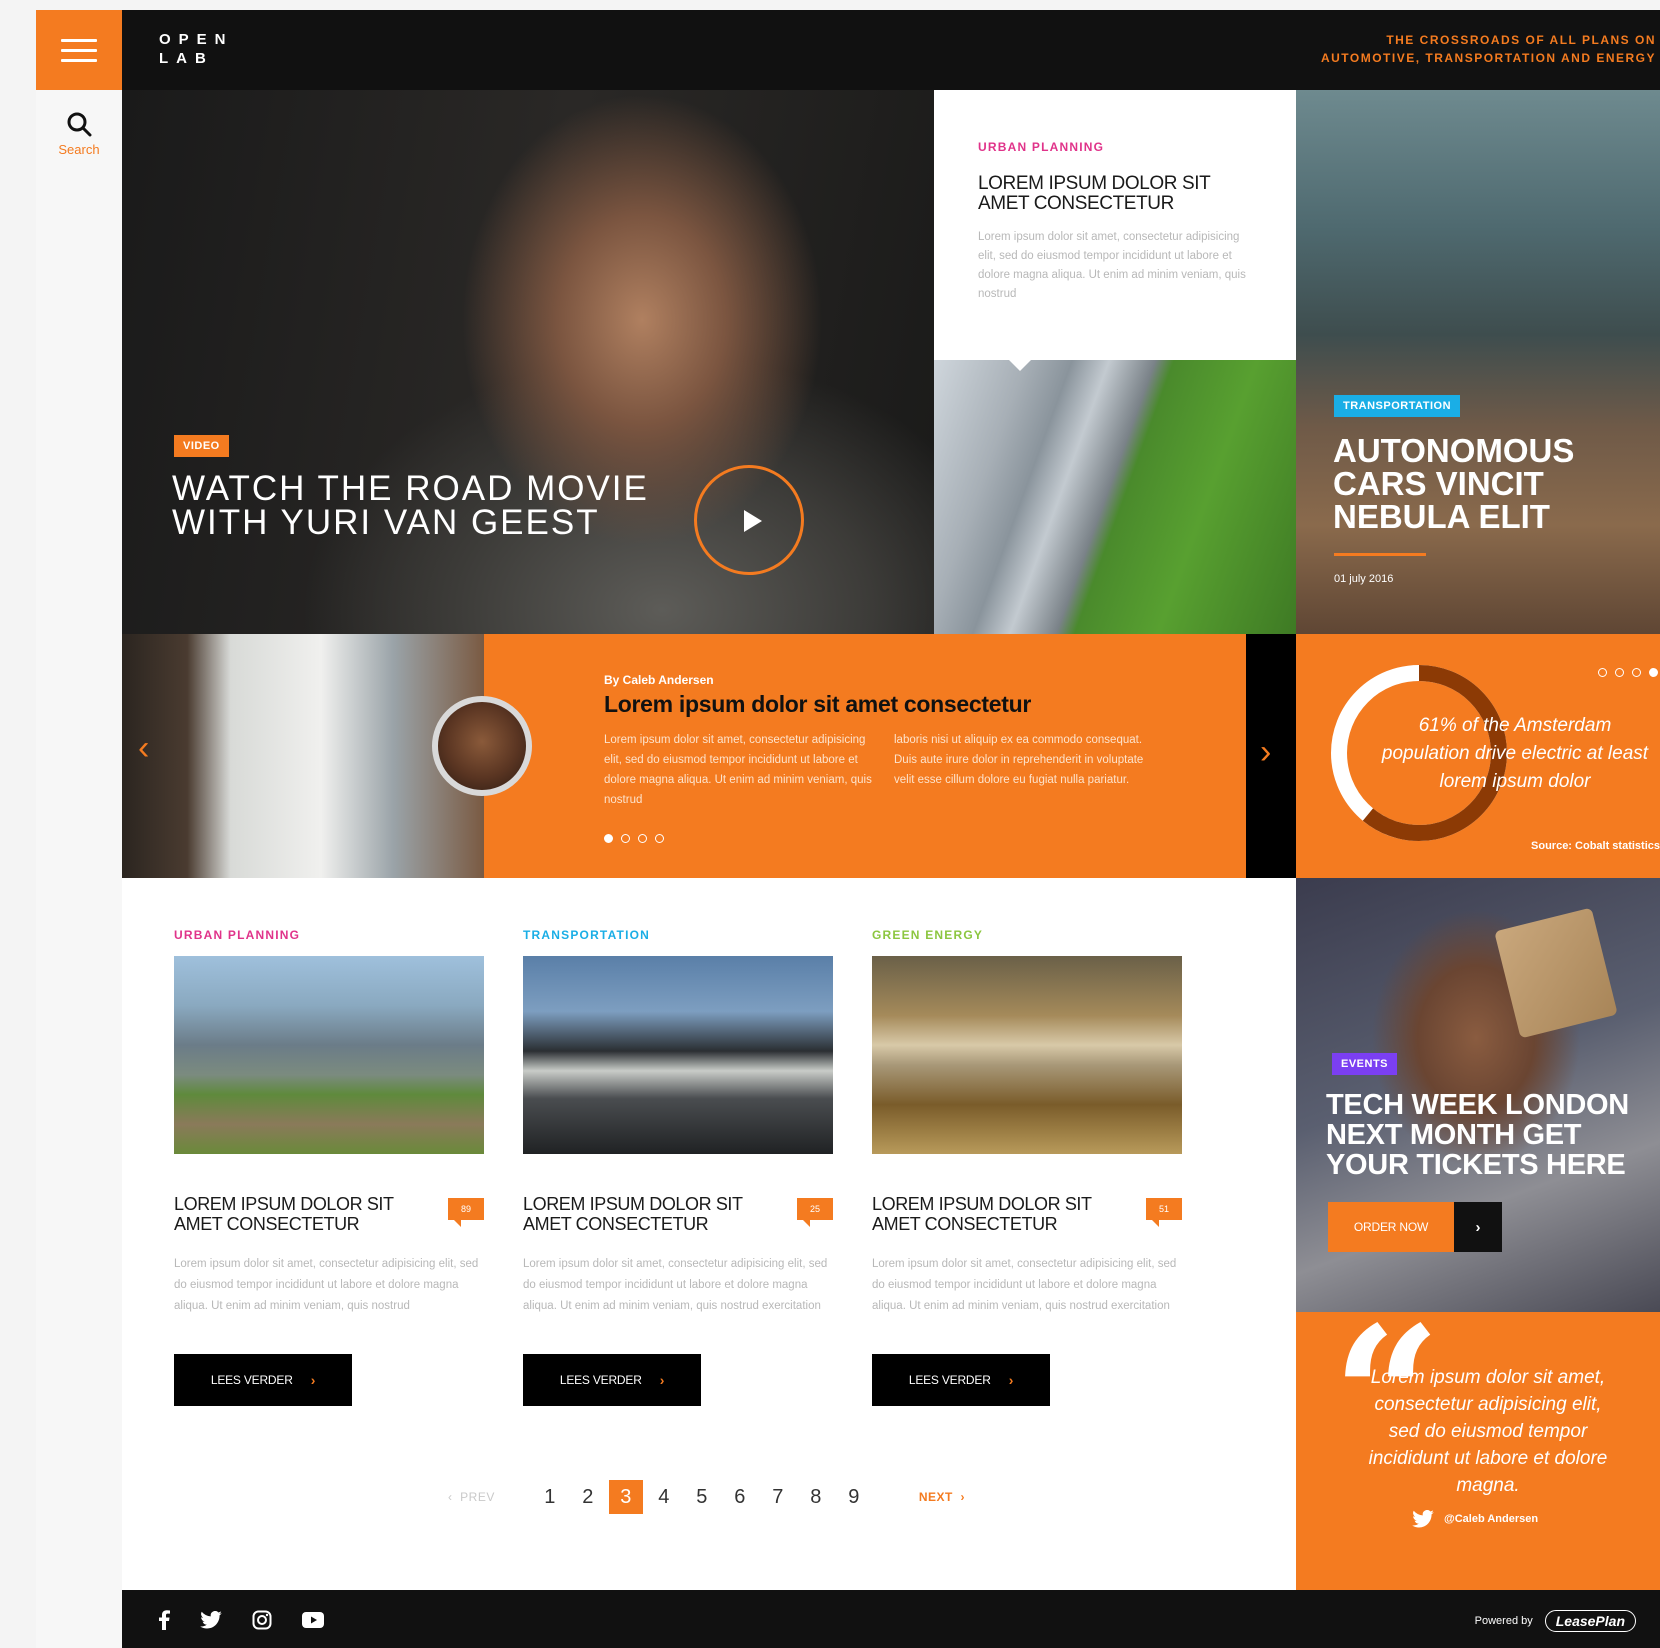  I want to click on card-kicker: URBAN PLANNING, so click(1041, 147).